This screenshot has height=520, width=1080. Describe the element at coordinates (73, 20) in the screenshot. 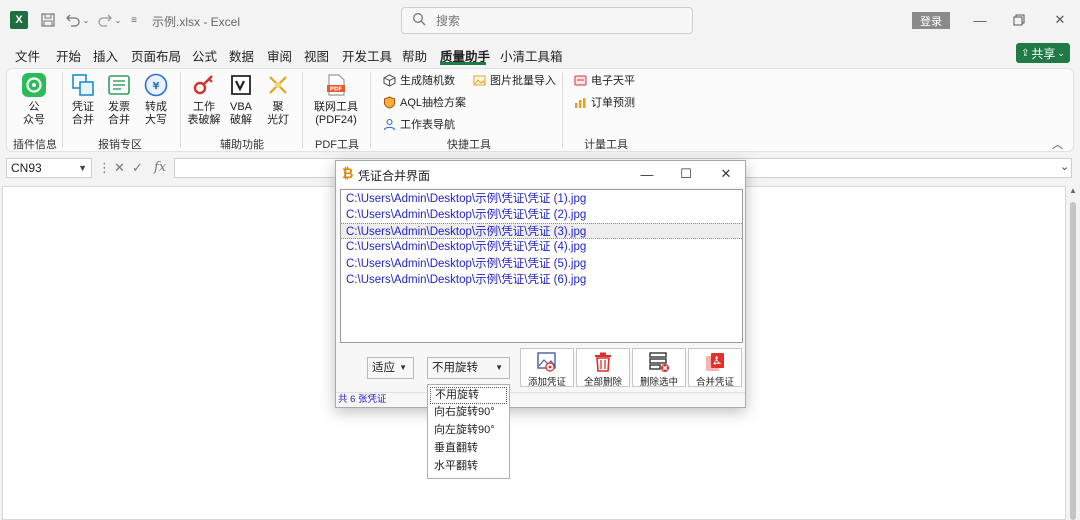

I see `undo-icon` at that location.